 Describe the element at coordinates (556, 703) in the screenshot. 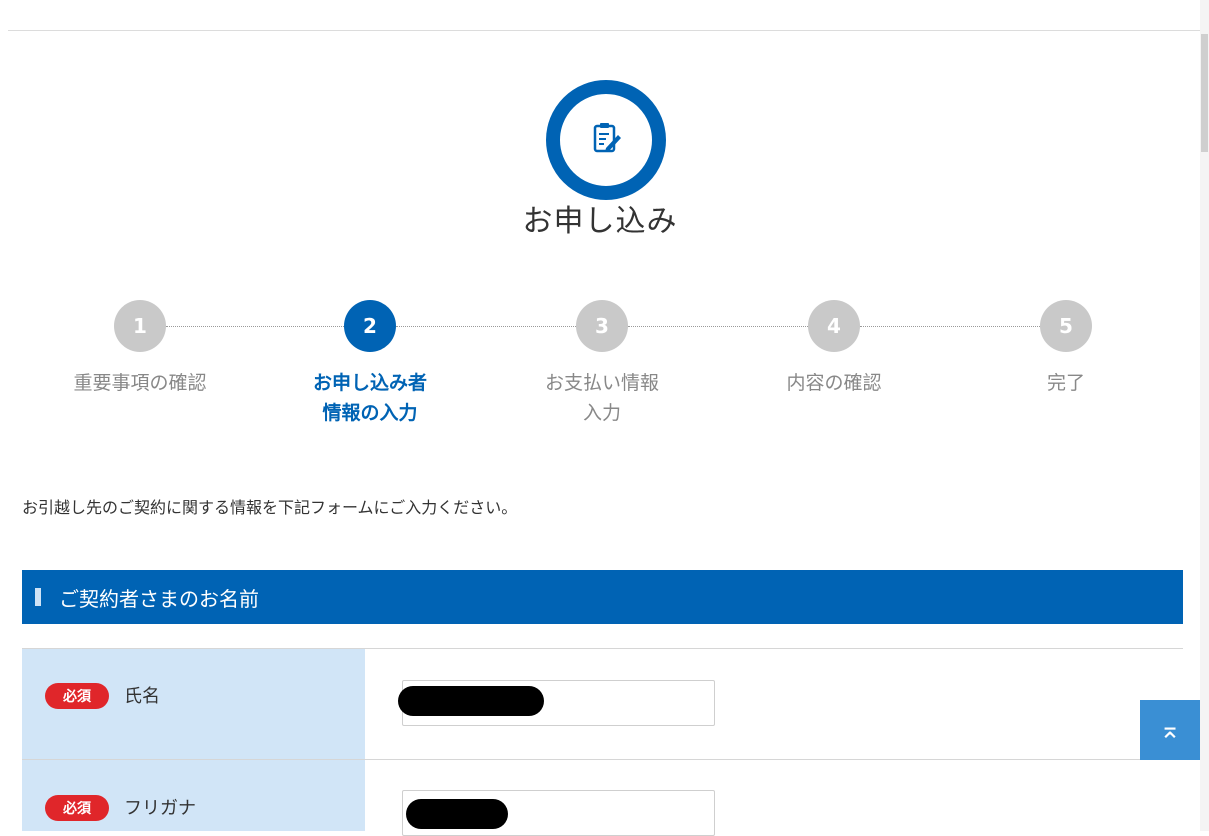

I see `name-input` at that location.